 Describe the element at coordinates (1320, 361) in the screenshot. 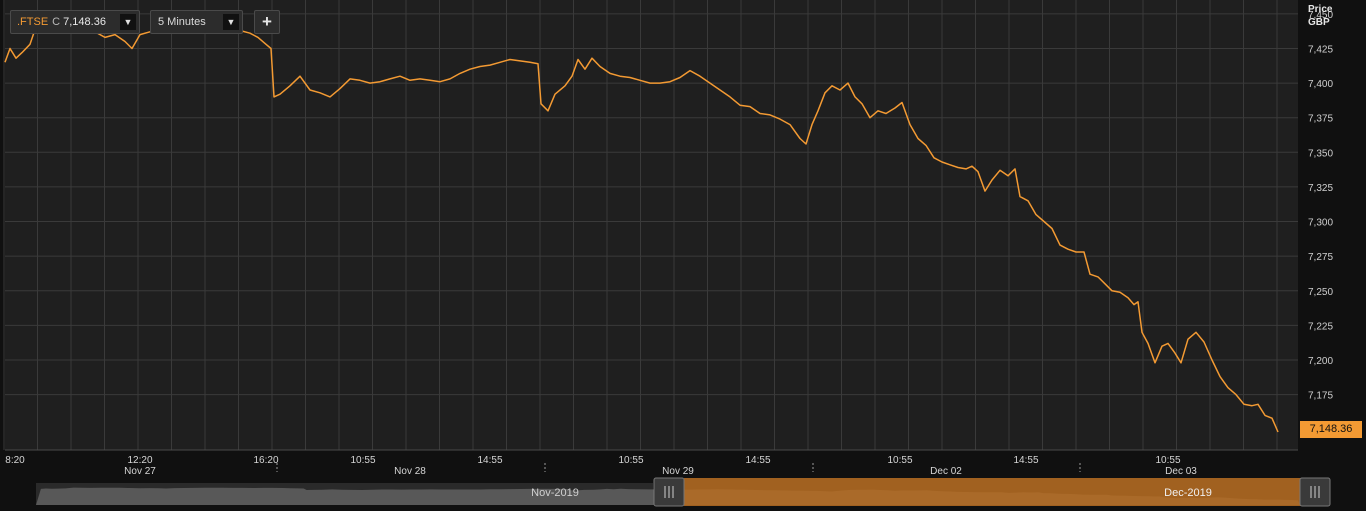

I see `y-tick-label: 7,200` at that location.